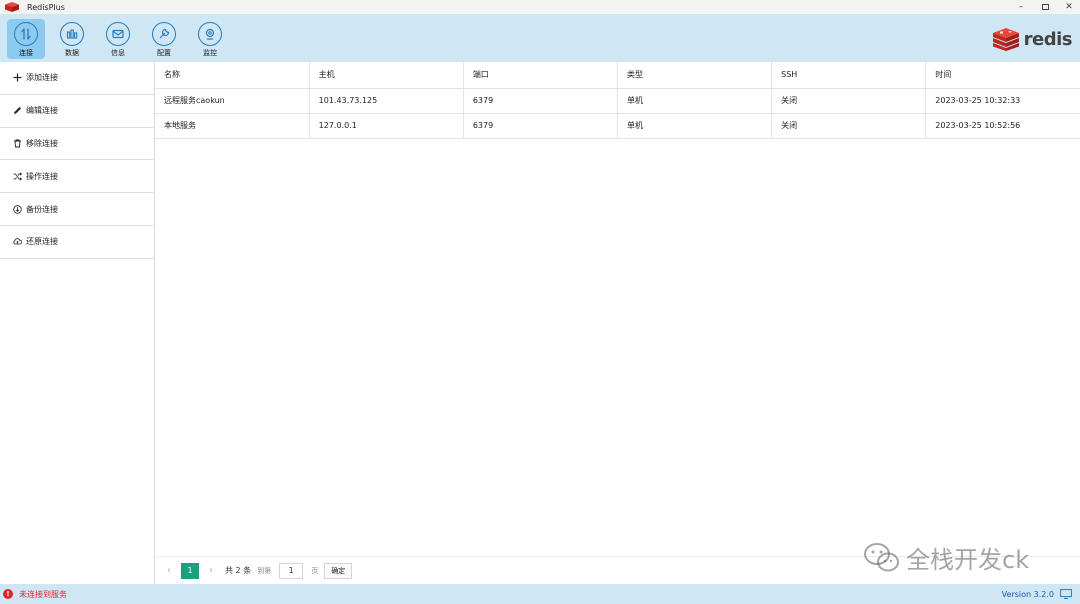 Image resolution: width=1080 pixels, height=604 pixels. Describe the element at coordinates (42, 143) in the screenshot. I see `sidebar-item-label: 移除连接` at that location.